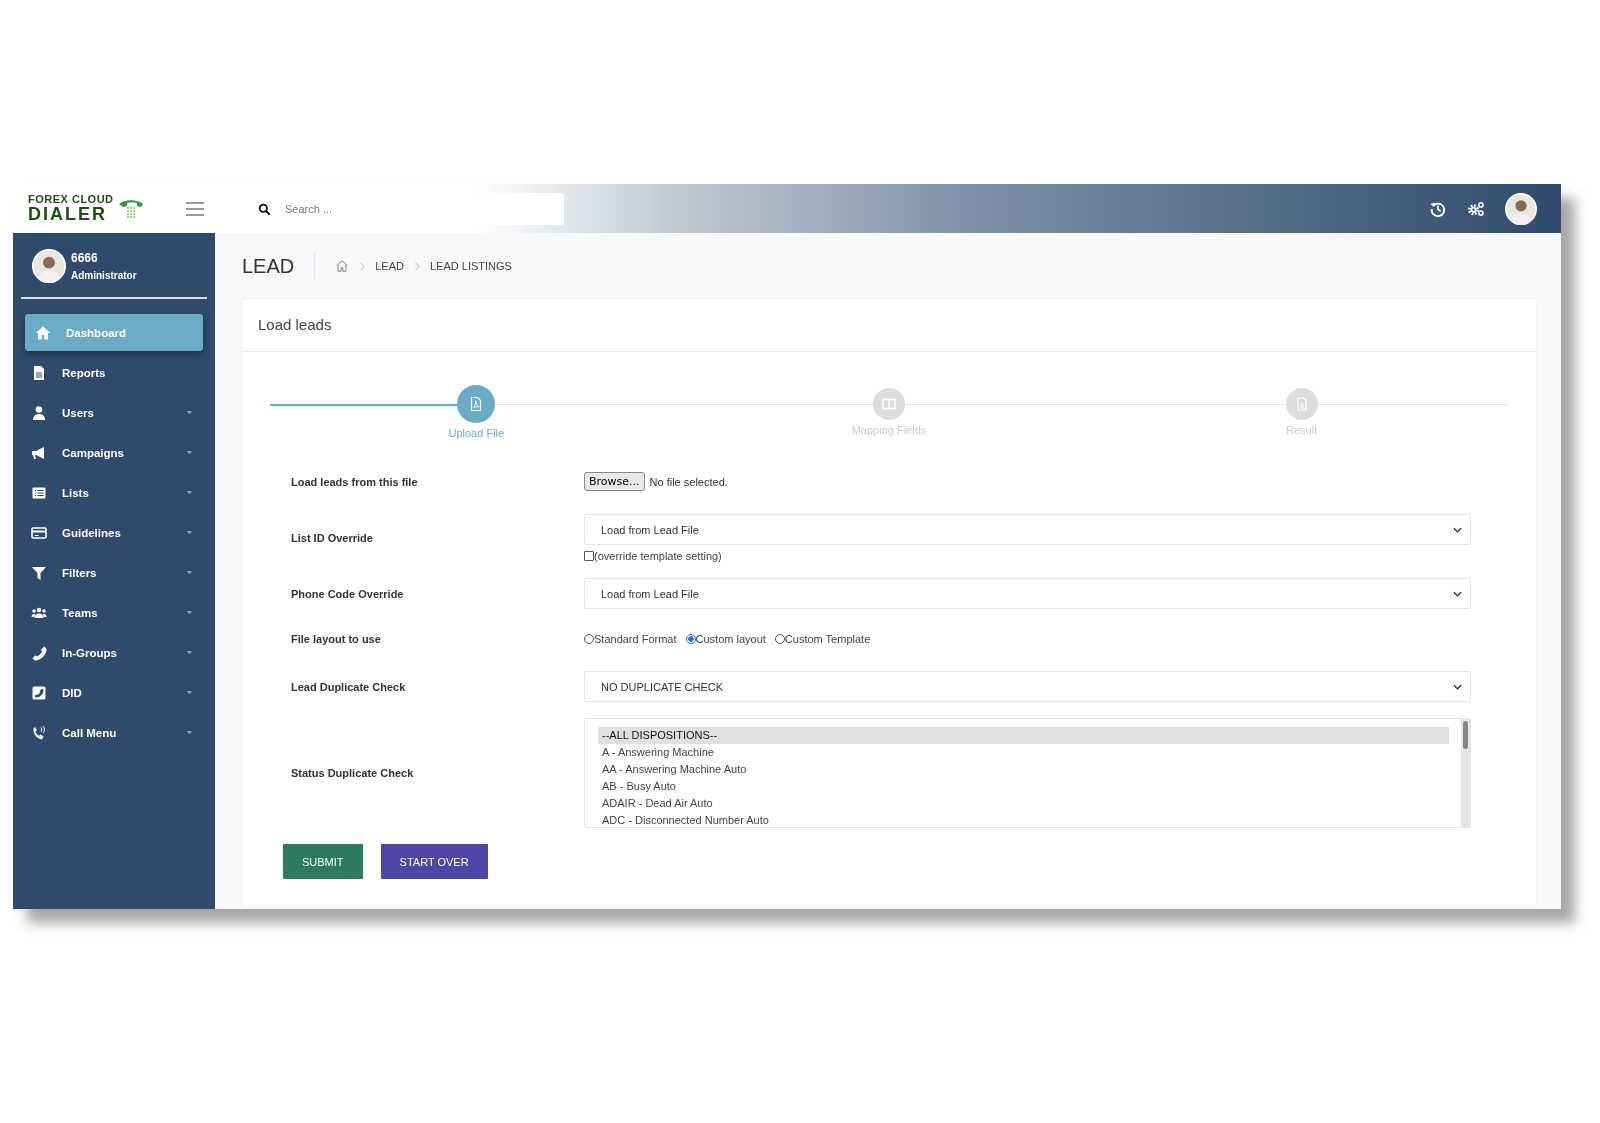 This screenshot has height=1123, width=1600. I want to click on sidebar-item: Teams, so click(114, 612).